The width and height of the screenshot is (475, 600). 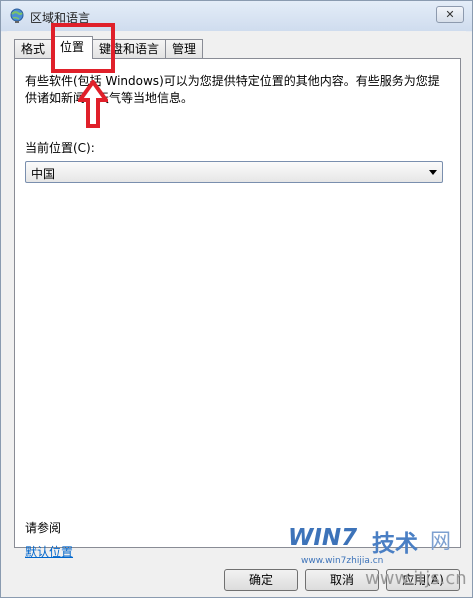 What do you see at coordinates (93, 104) in the screenshot?
I see `annotation-arrow-up-icon` at bounding box center [93, 104].